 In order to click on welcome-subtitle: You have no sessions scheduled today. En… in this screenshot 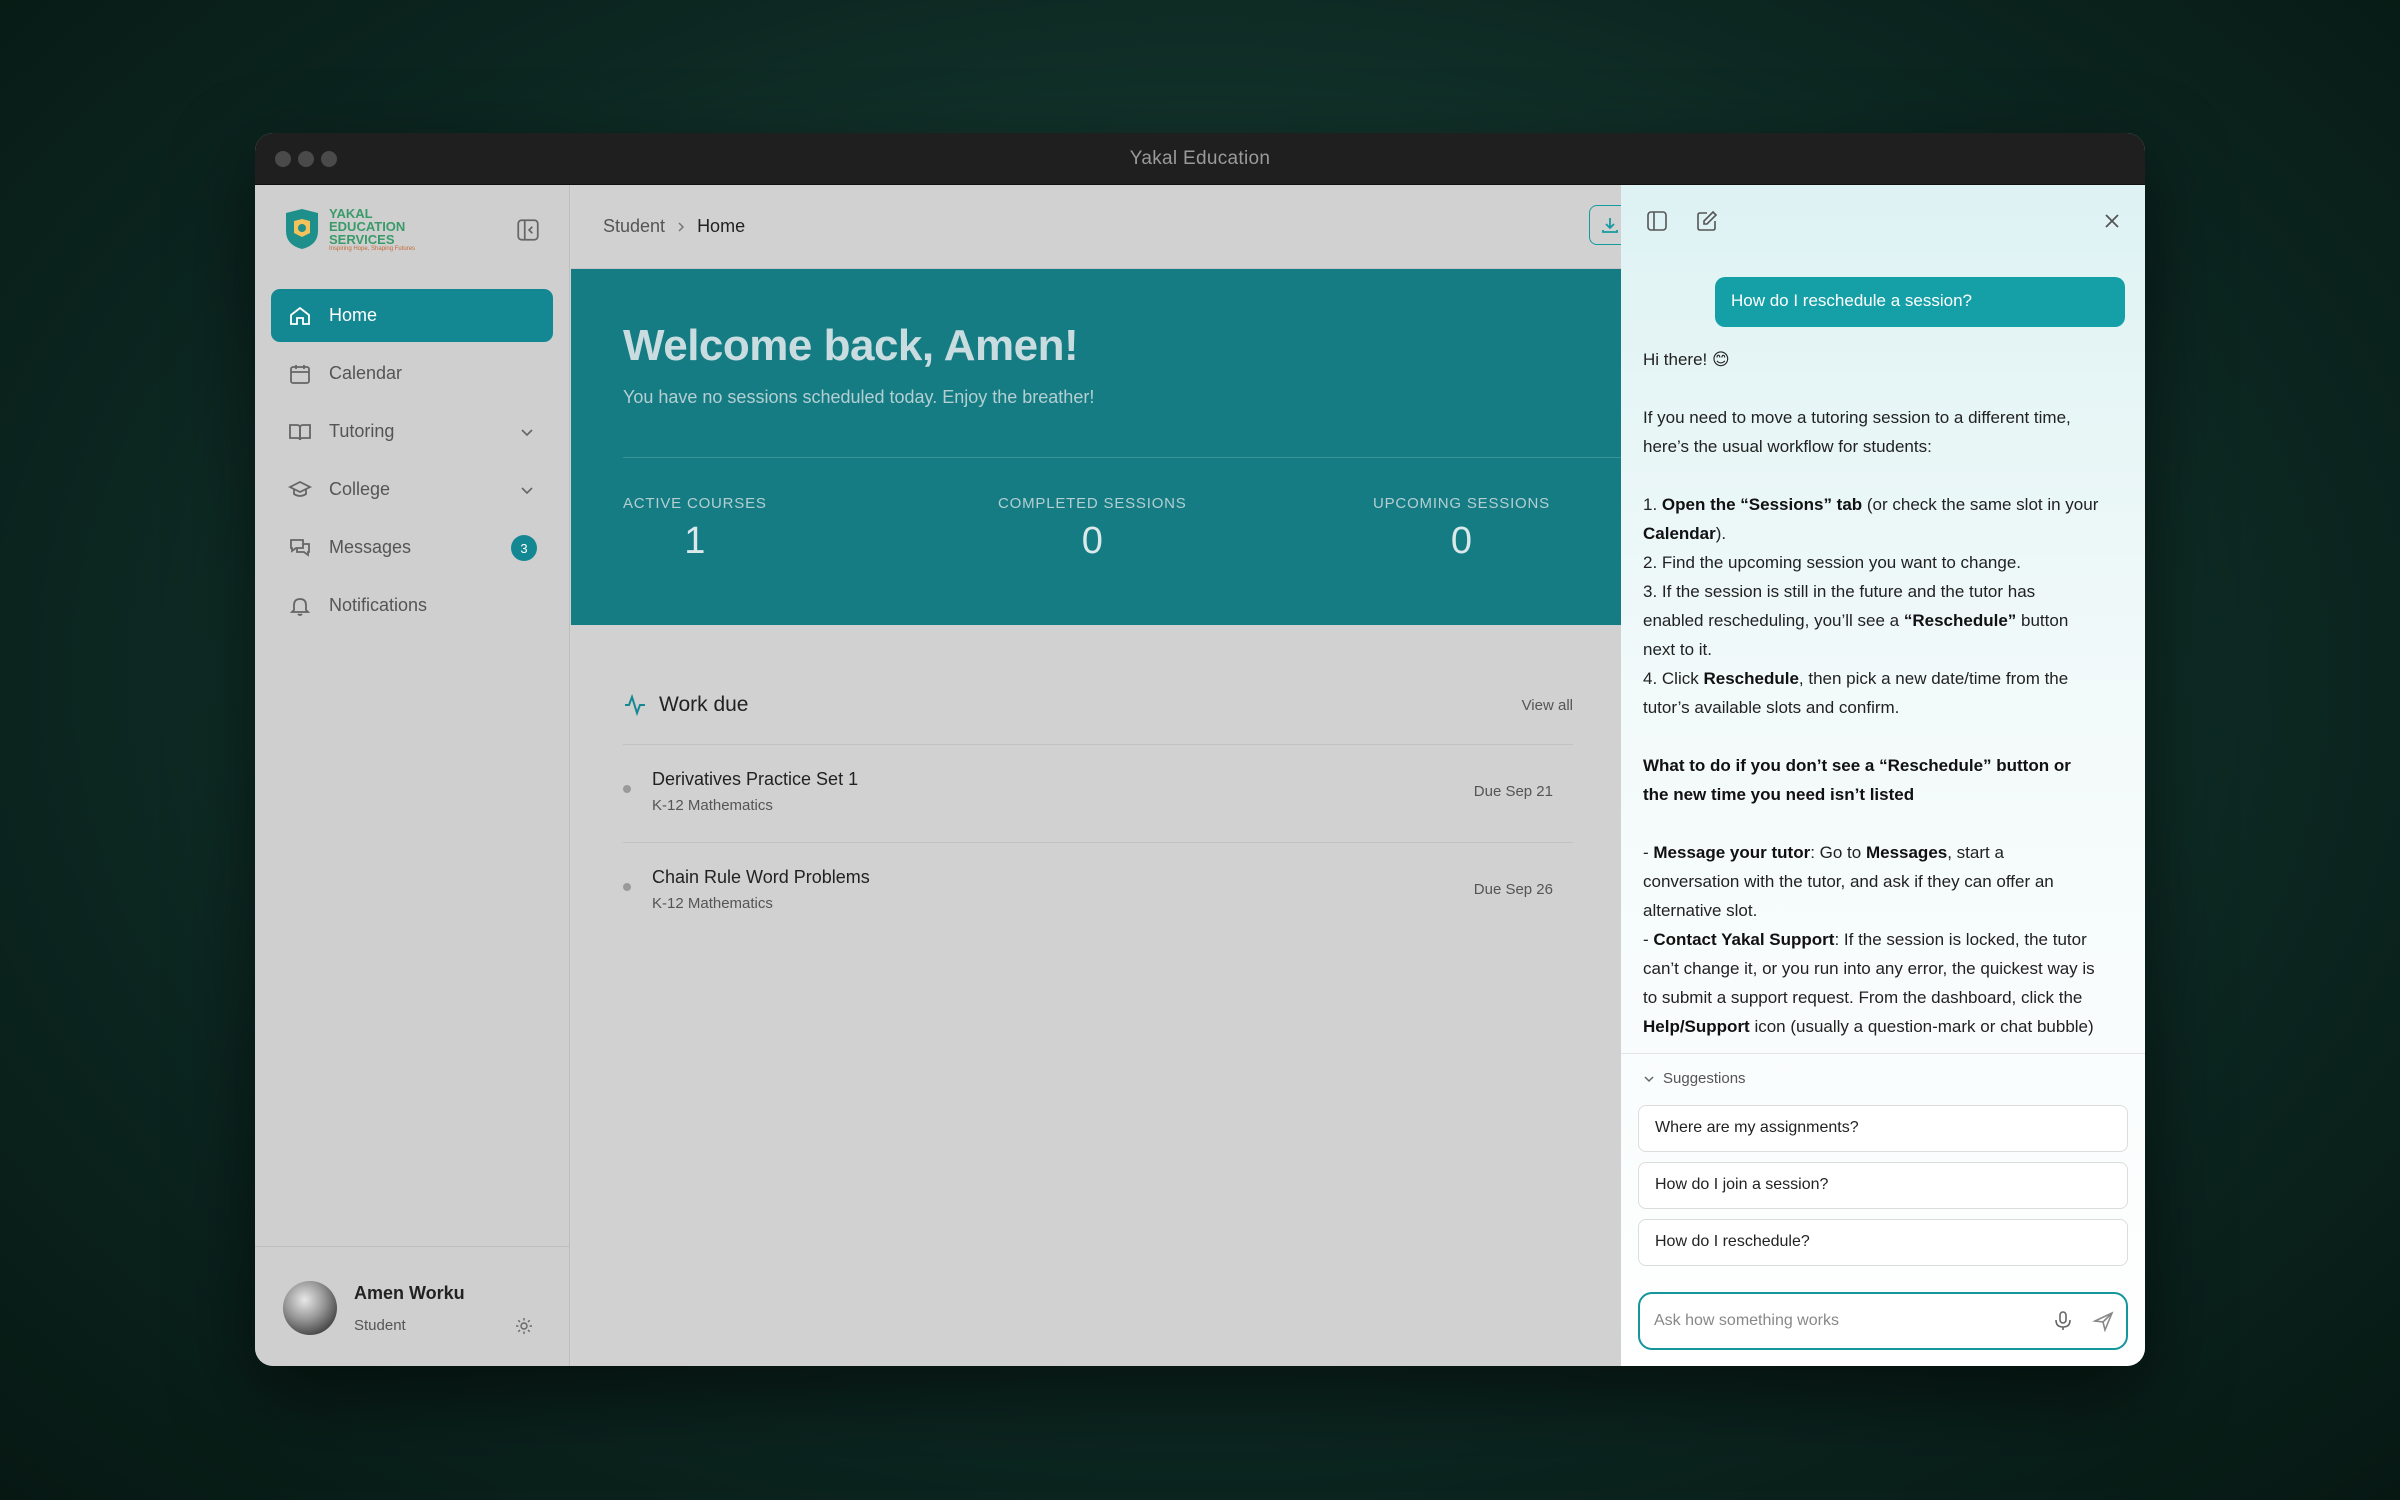, I will do `click(859, 397)`.